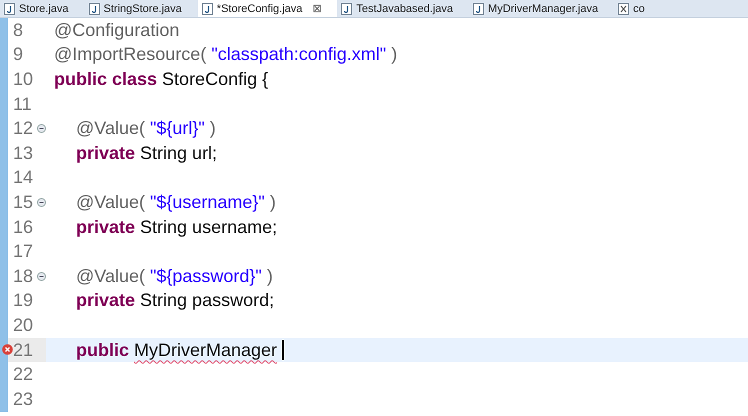 The image size is (748, 416). What do you see at coordinates (209, 227) in the screenshot?
I see `code-token: String username;` at bounding box center [209, 227].